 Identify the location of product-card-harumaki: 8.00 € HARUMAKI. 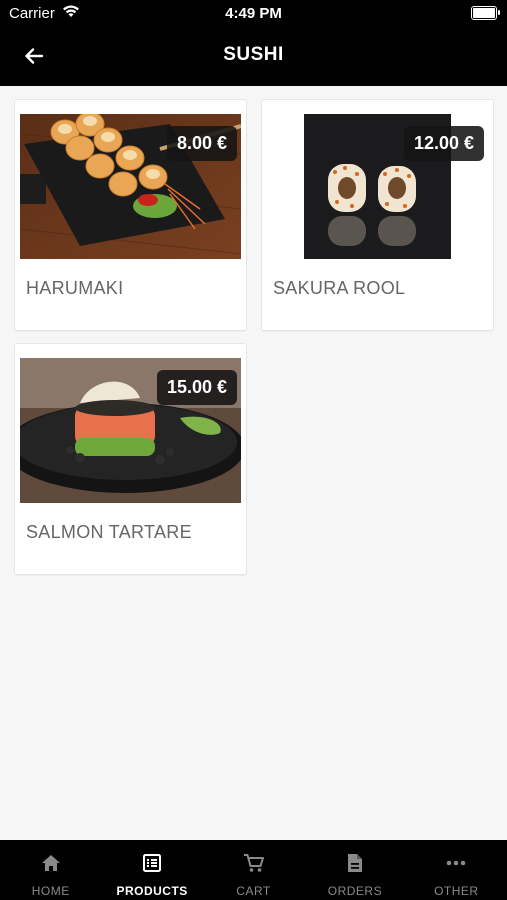
(130, 215).